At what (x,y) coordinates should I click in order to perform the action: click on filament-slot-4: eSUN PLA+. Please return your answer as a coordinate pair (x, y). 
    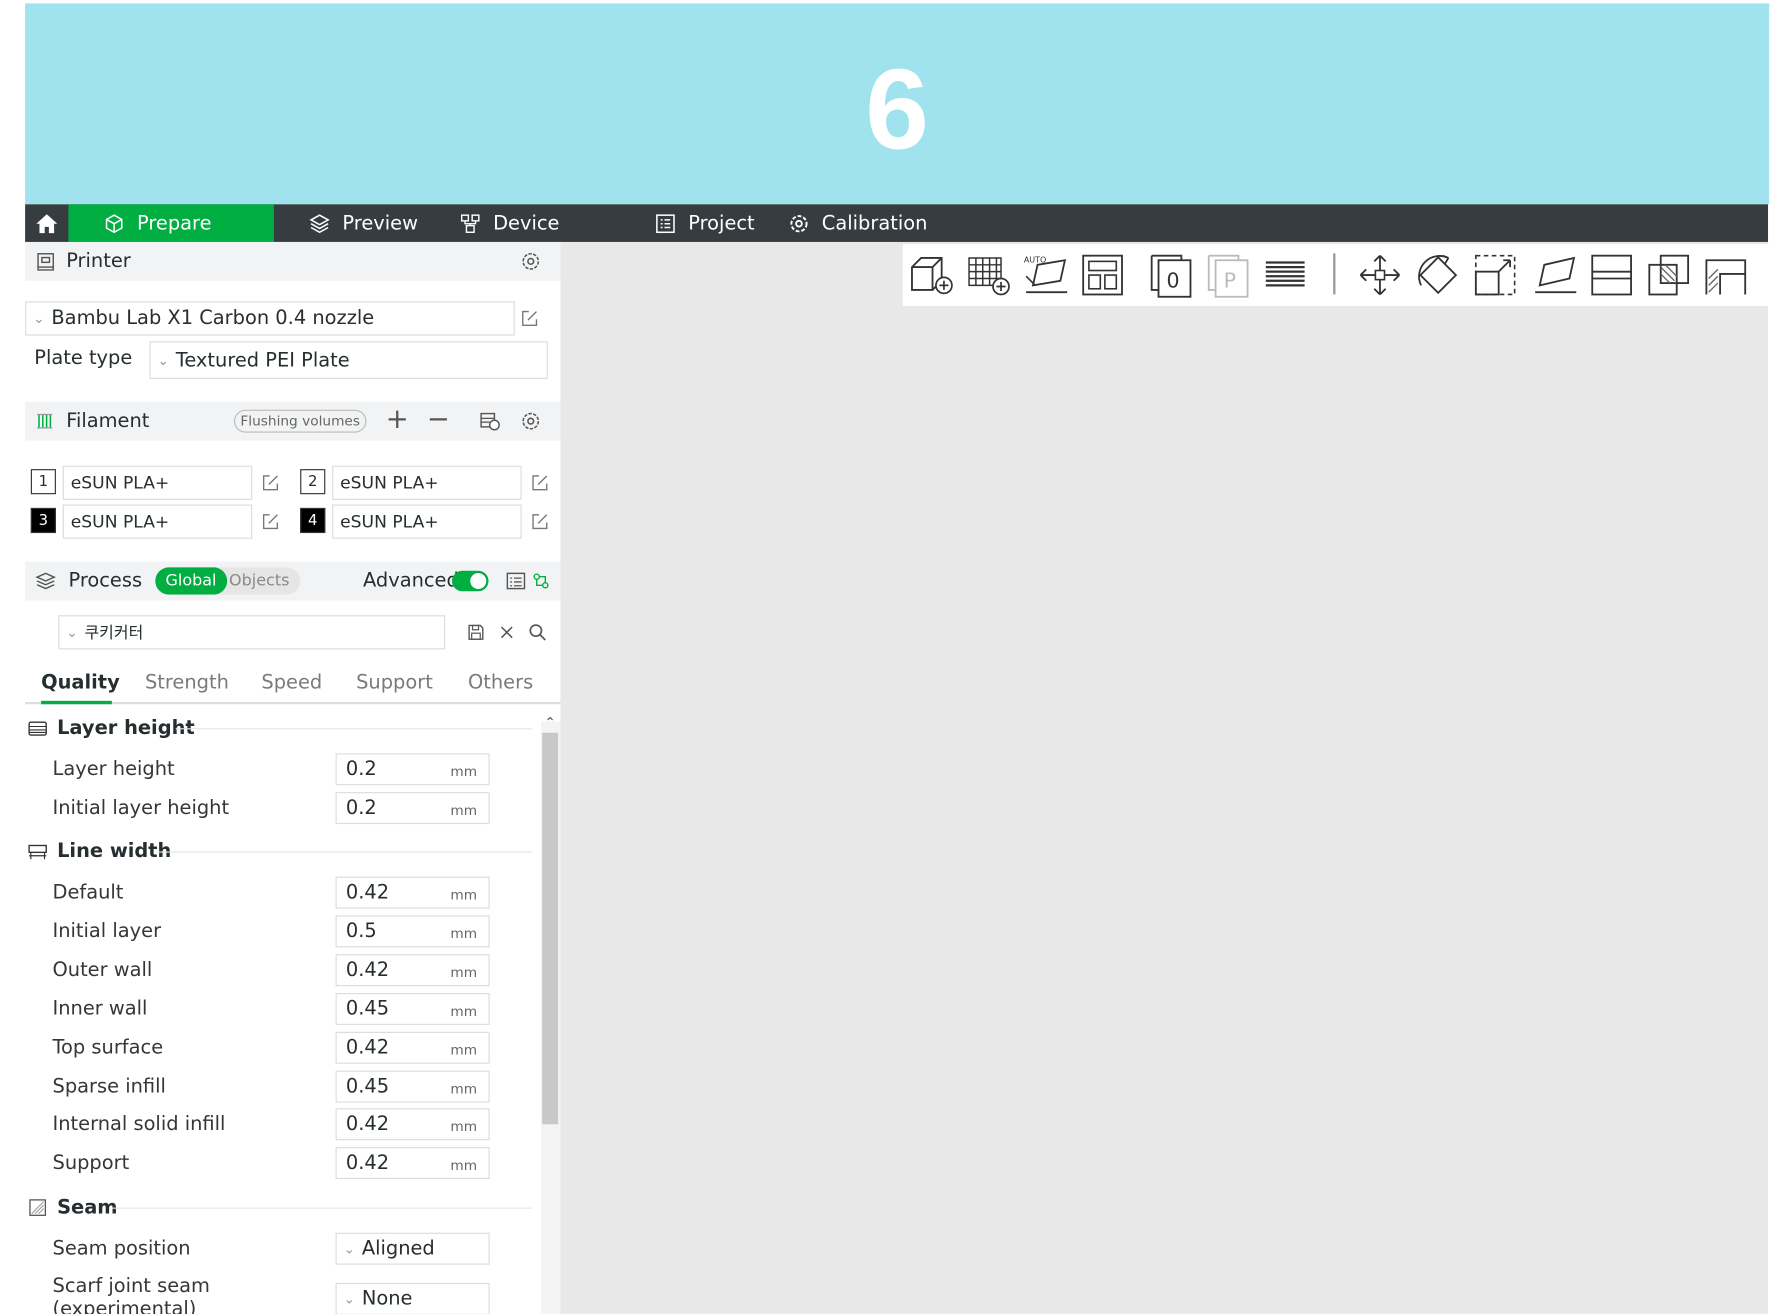
    Looking at the image, I should click on (427, 521).